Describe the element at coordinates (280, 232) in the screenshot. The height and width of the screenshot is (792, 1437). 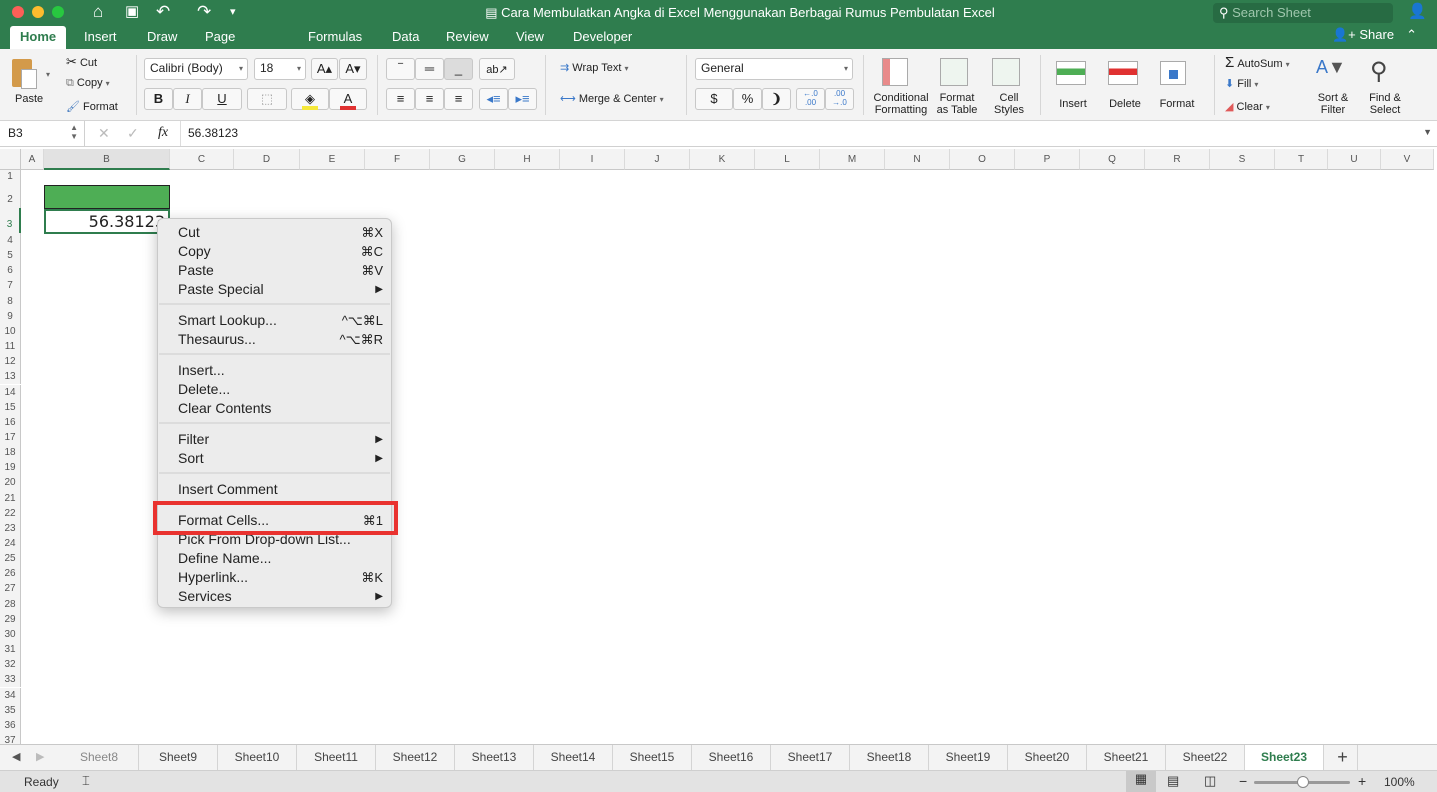
I see `menu-item-cut: Cut ⌘X` at that location.